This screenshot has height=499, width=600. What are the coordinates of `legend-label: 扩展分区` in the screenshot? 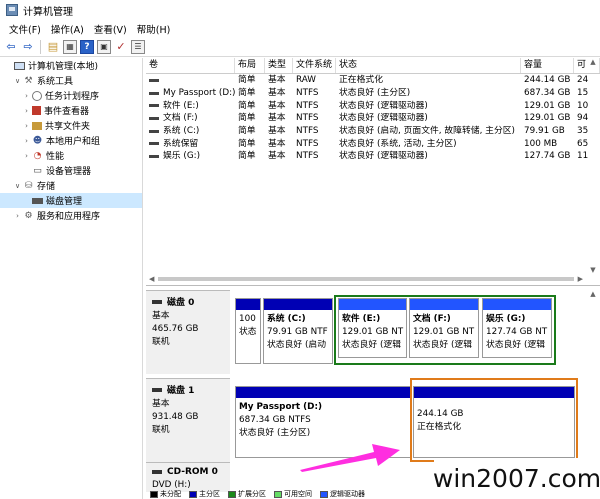 It's located at (252, 494).